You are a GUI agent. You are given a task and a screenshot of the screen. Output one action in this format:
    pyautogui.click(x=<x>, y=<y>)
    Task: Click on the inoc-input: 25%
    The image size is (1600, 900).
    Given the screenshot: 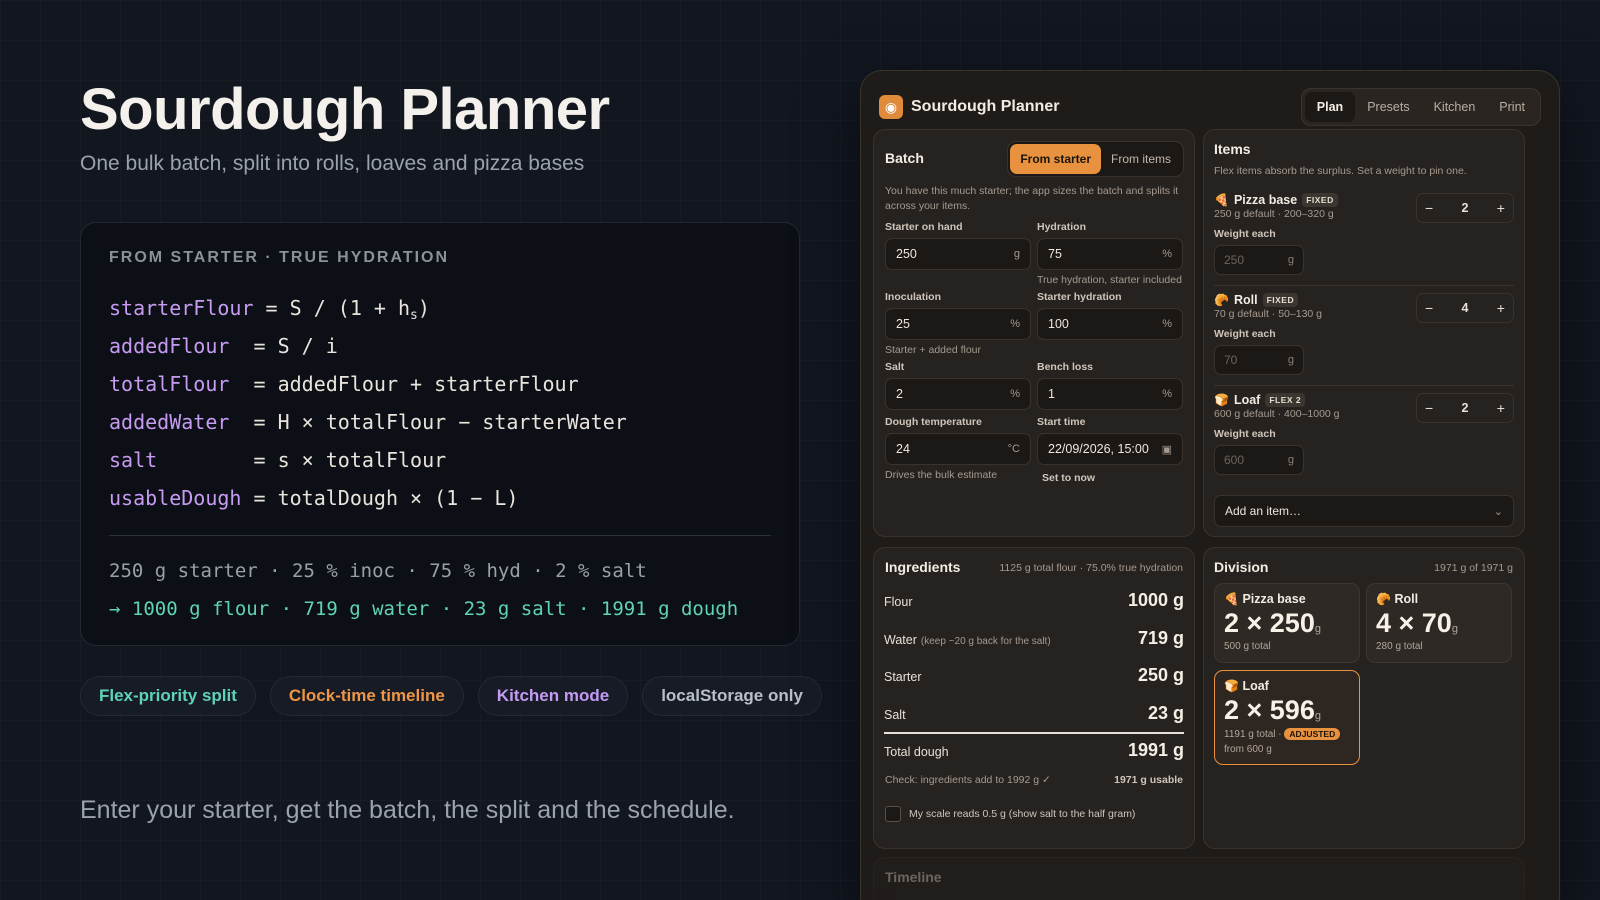 What is the action you would take?
    pyautogui.click(x=958, y=324)
    